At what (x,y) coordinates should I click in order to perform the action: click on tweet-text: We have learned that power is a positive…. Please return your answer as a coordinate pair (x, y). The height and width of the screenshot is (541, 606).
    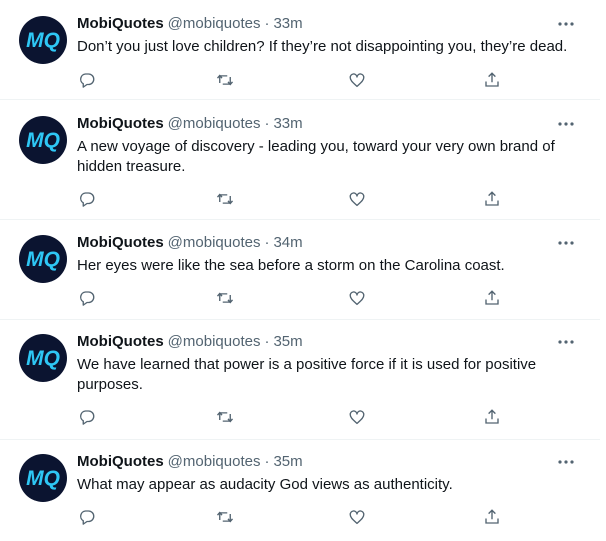
    Looking at the image, I should click on (307, 374).